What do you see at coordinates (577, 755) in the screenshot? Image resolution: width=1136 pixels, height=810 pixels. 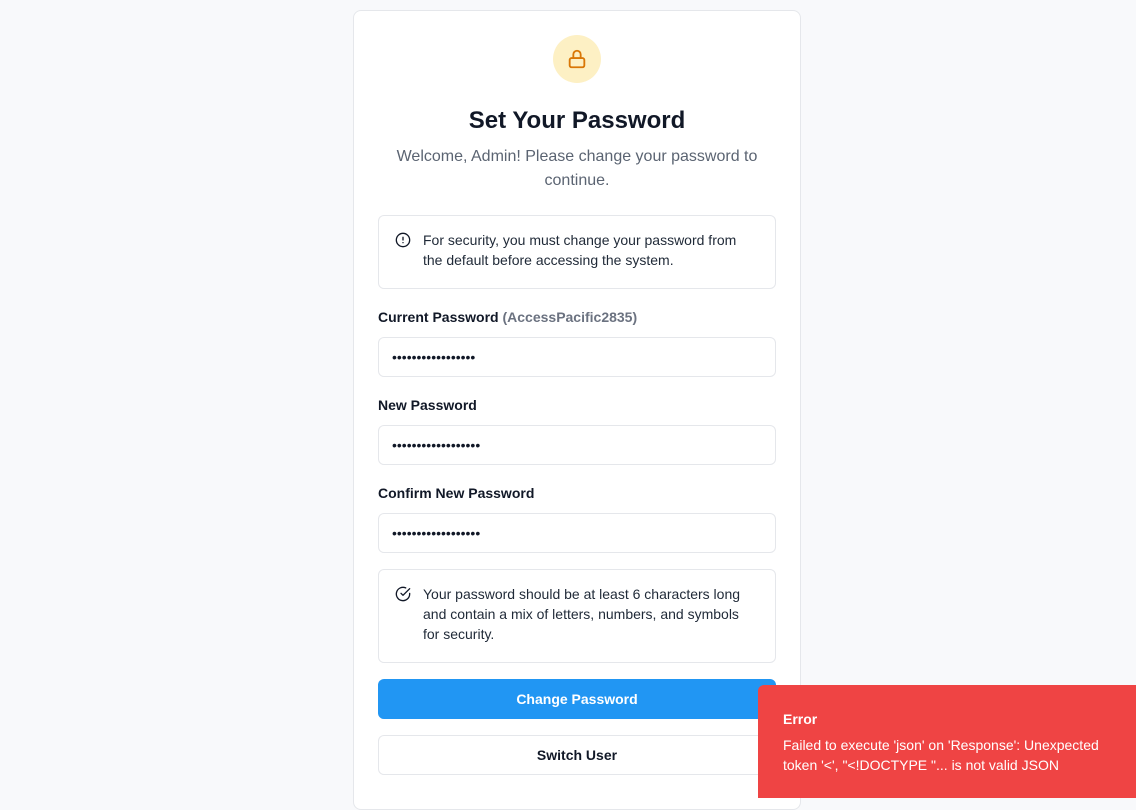 I see `switch-user-button: Switch User` at bounding box center [577, 755].